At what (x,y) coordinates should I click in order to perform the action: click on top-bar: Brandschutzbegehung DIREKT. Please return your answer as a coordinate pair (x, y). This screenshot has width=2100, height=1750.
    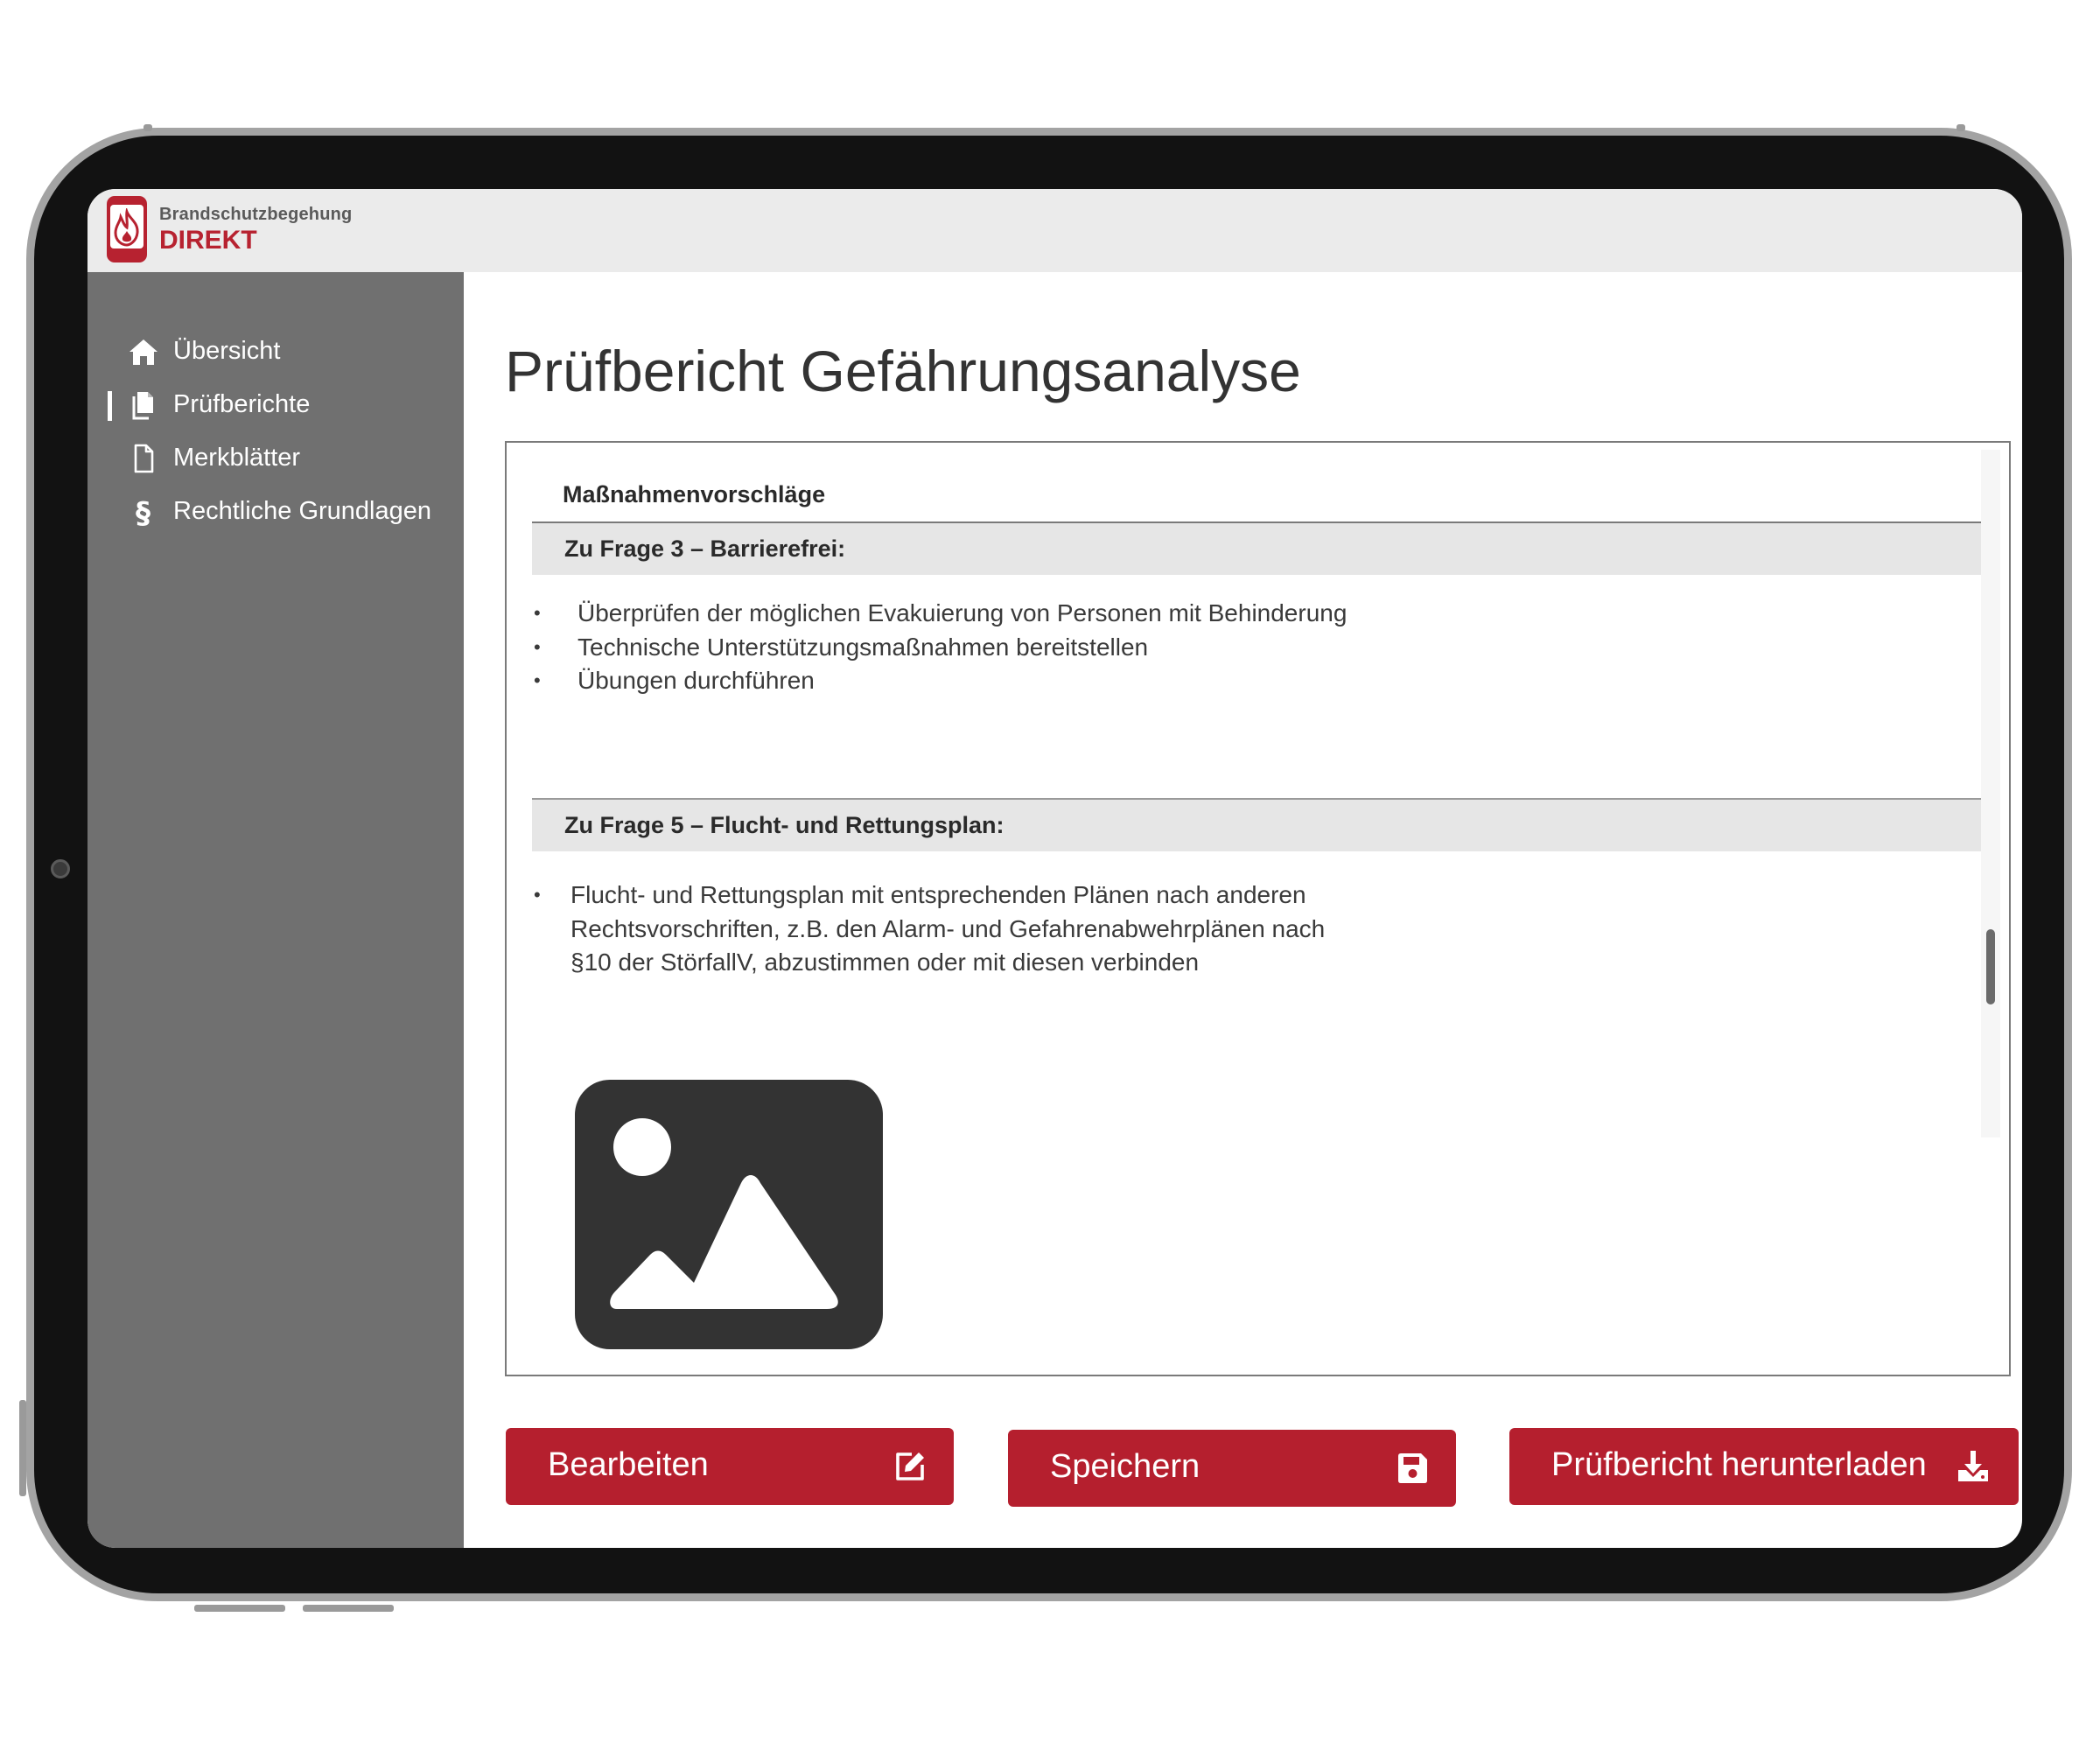
    Looking at the image, I should click on (1055, 230).